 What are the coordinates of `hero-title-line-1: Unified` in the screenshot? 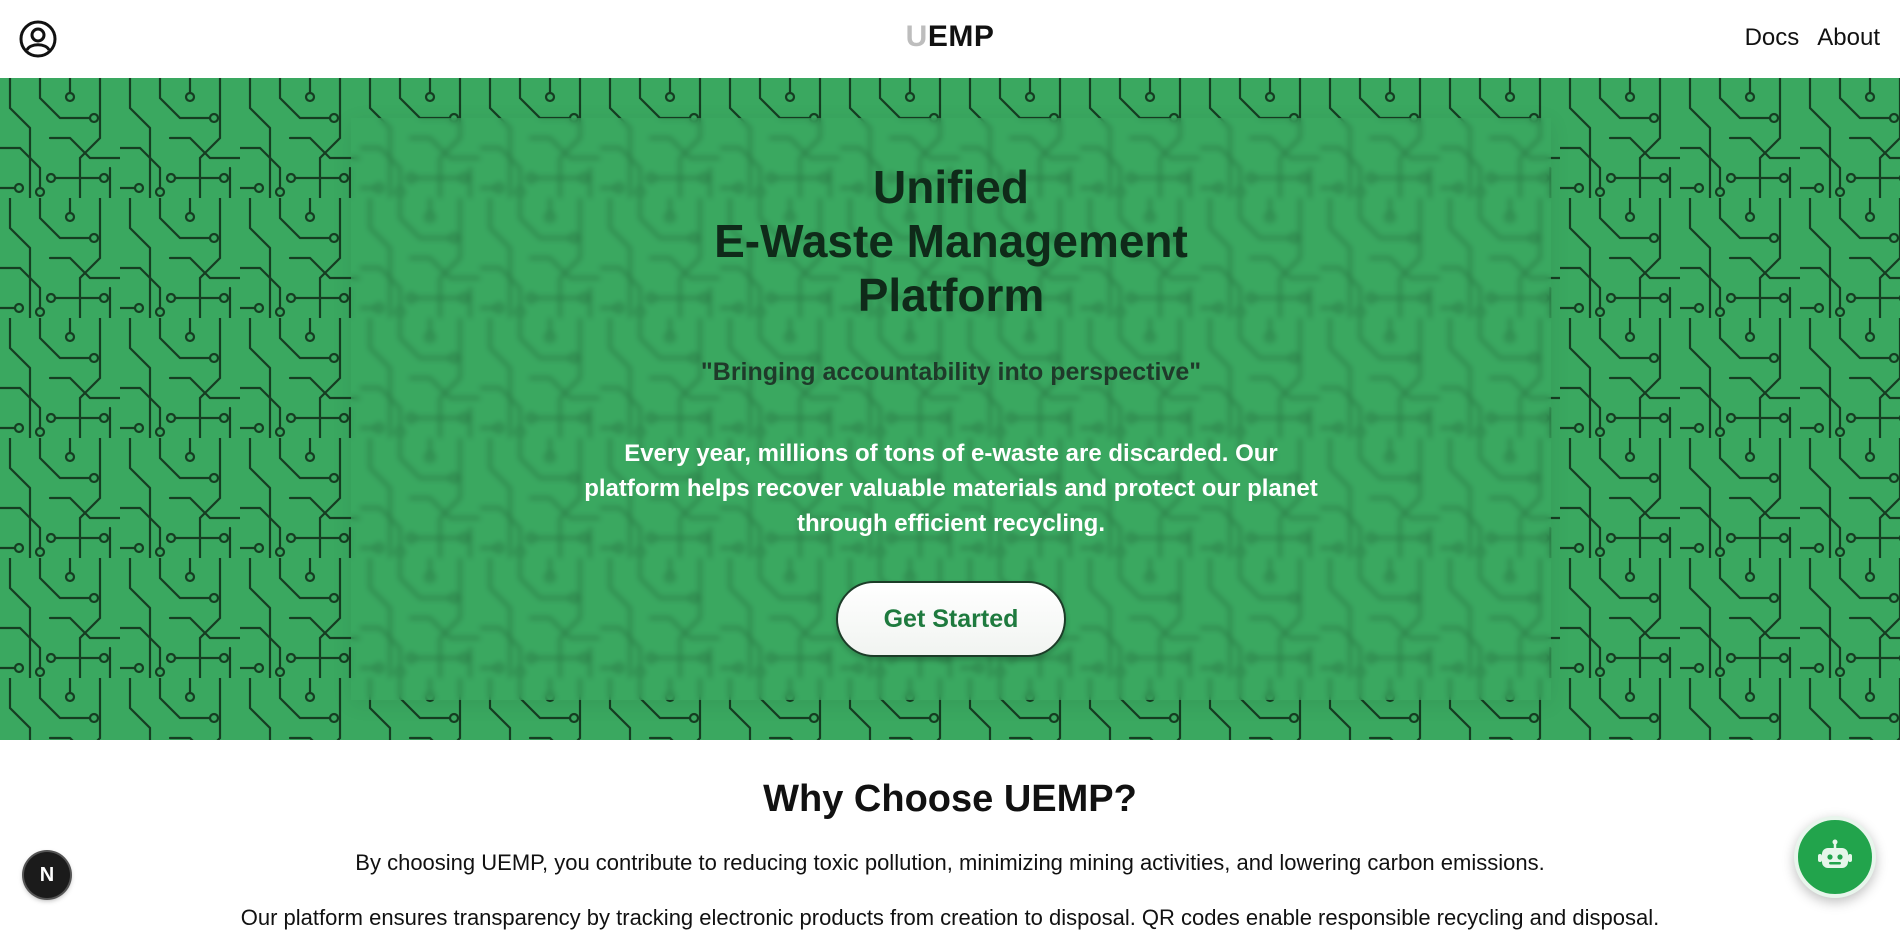 It's located at (951, 187).